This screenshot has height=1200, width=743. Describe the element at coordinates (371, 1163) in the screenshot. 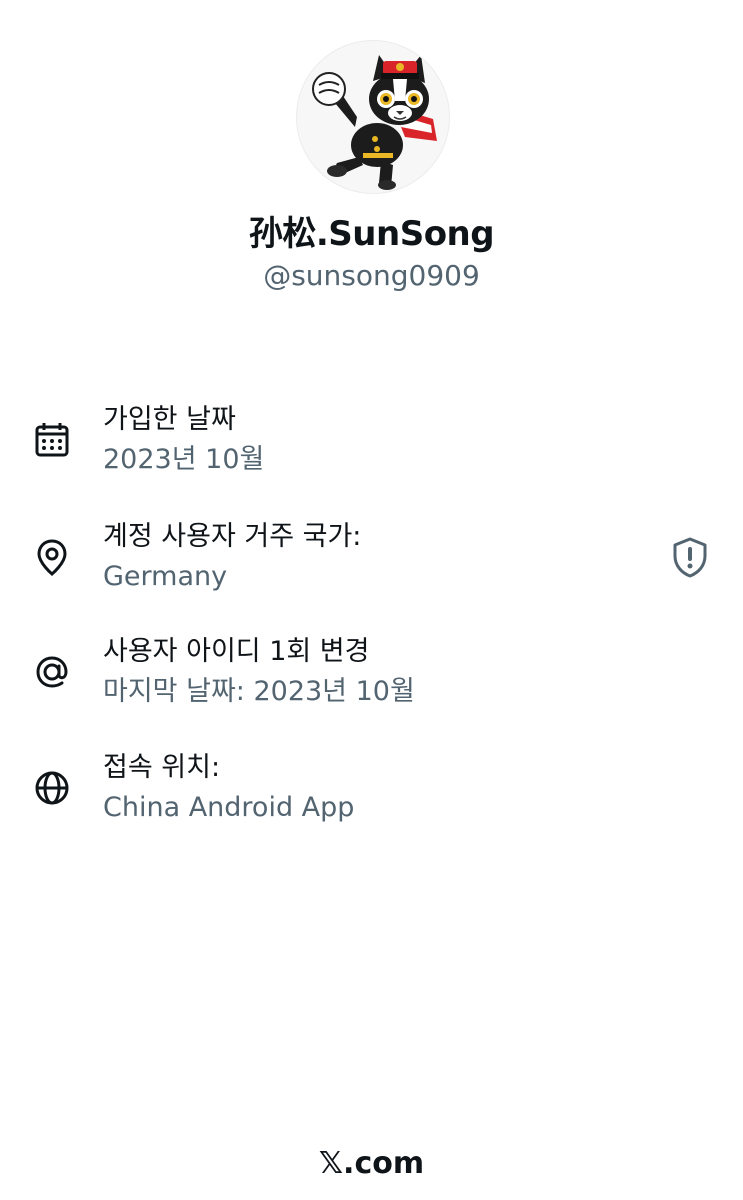

I see `x-com-brand: 𝕏.com` at that location.